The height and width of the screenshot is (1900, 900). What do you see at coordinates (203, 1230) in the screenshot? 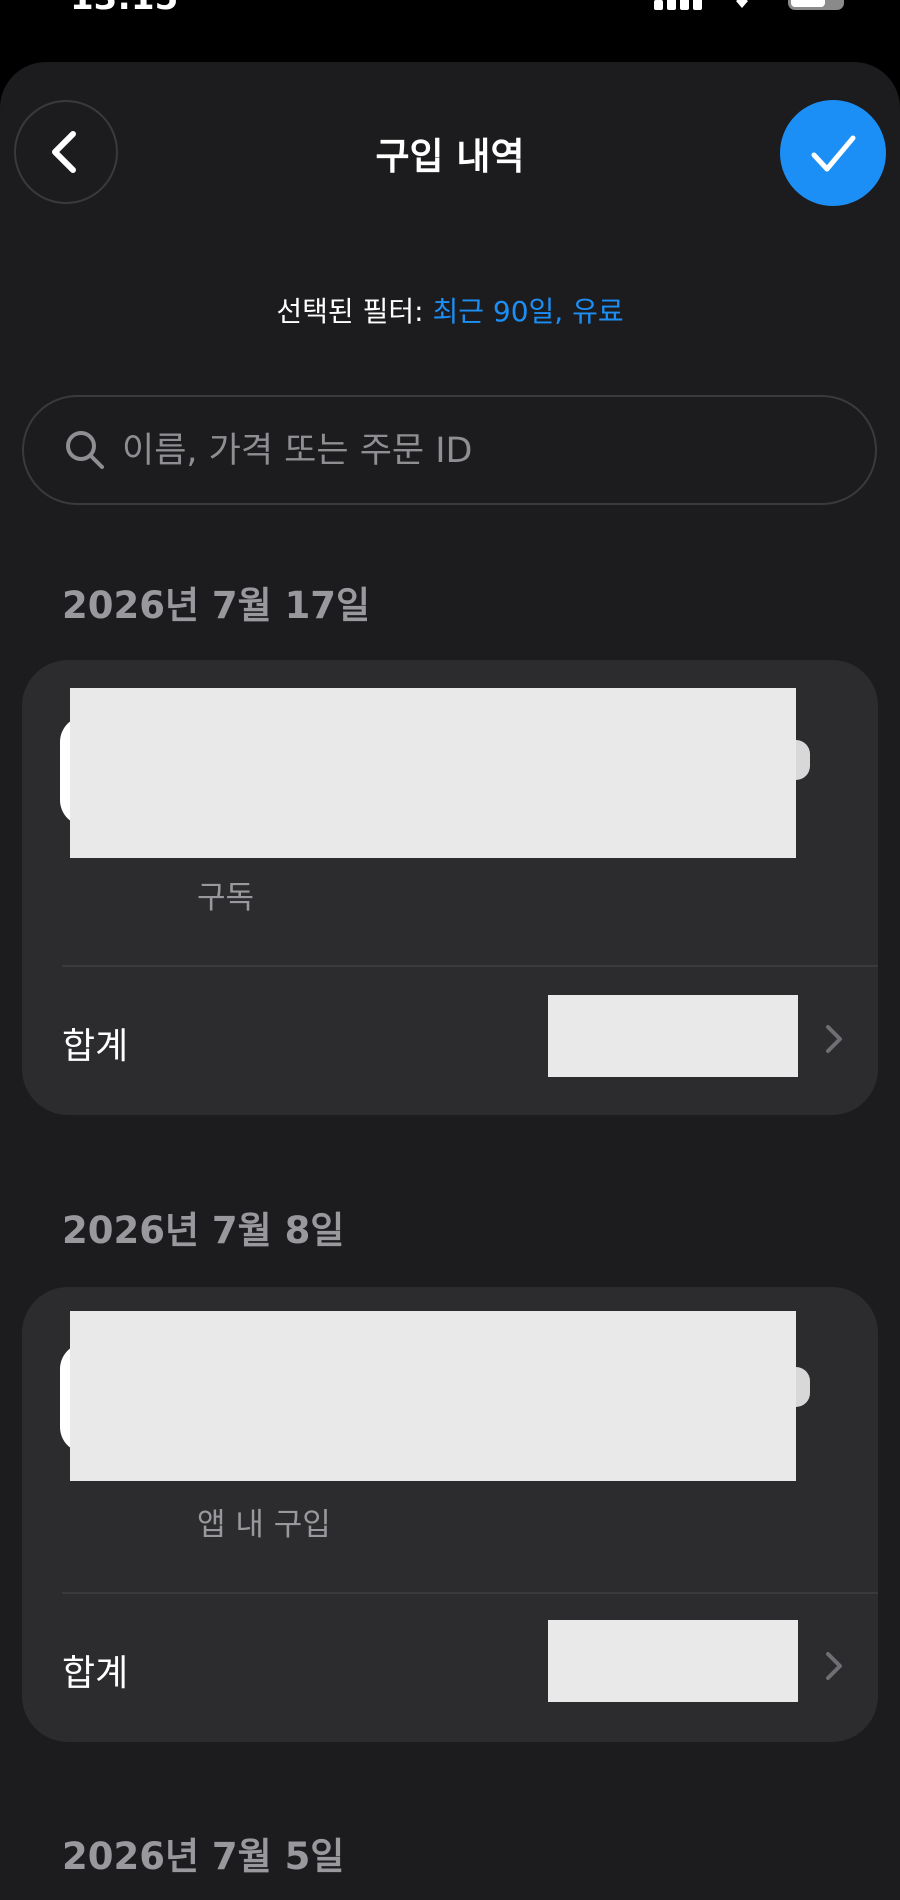
I see `date-header: 2026년 7월 8일` at bounding box center [203, 1230].